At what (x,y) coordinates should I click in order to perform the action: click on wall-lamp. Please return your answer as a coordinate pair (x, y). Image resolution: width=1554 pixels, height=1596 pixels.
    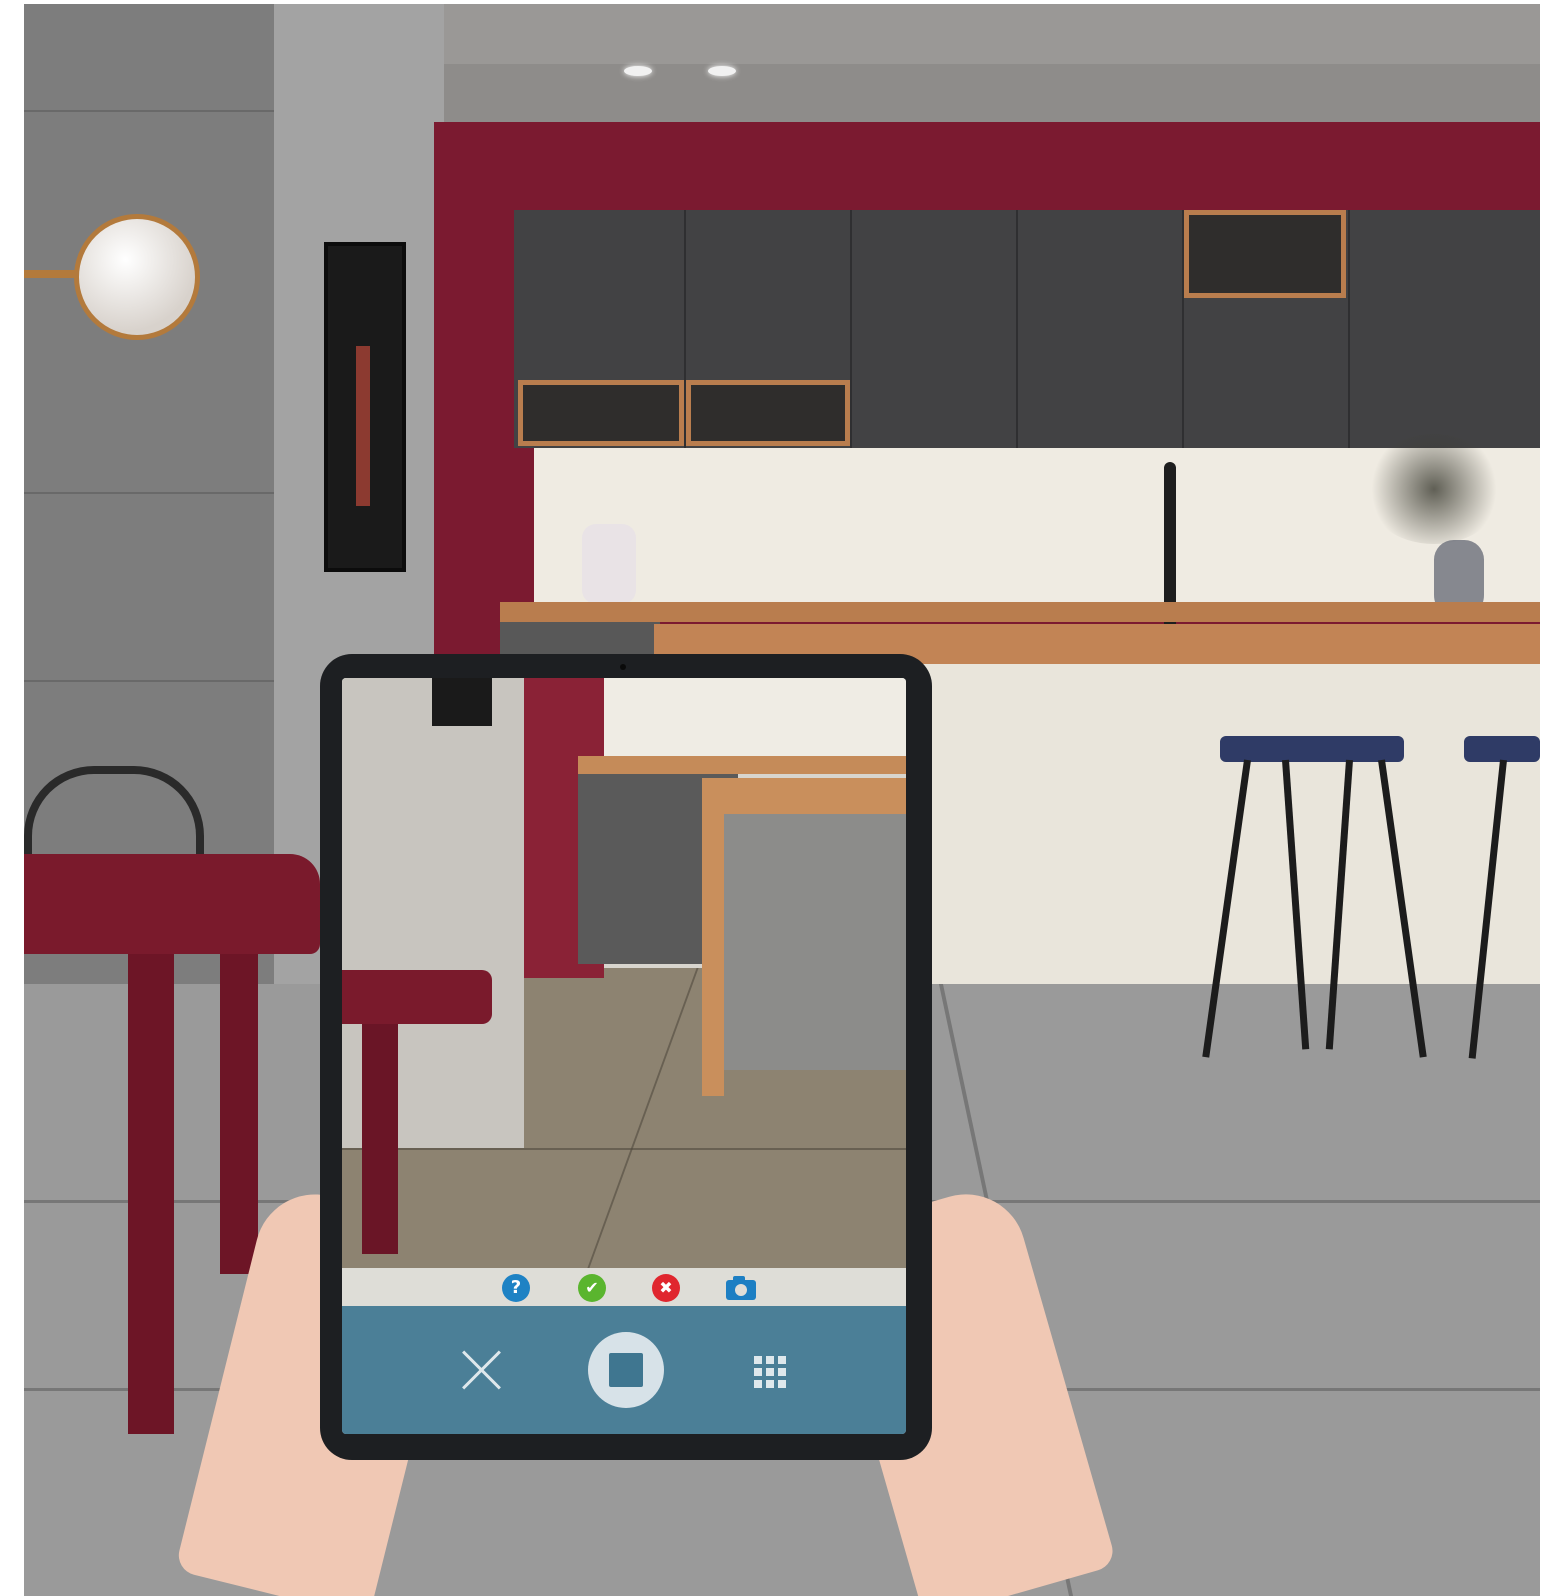
    Looking at the image, I should click on (137, 277).